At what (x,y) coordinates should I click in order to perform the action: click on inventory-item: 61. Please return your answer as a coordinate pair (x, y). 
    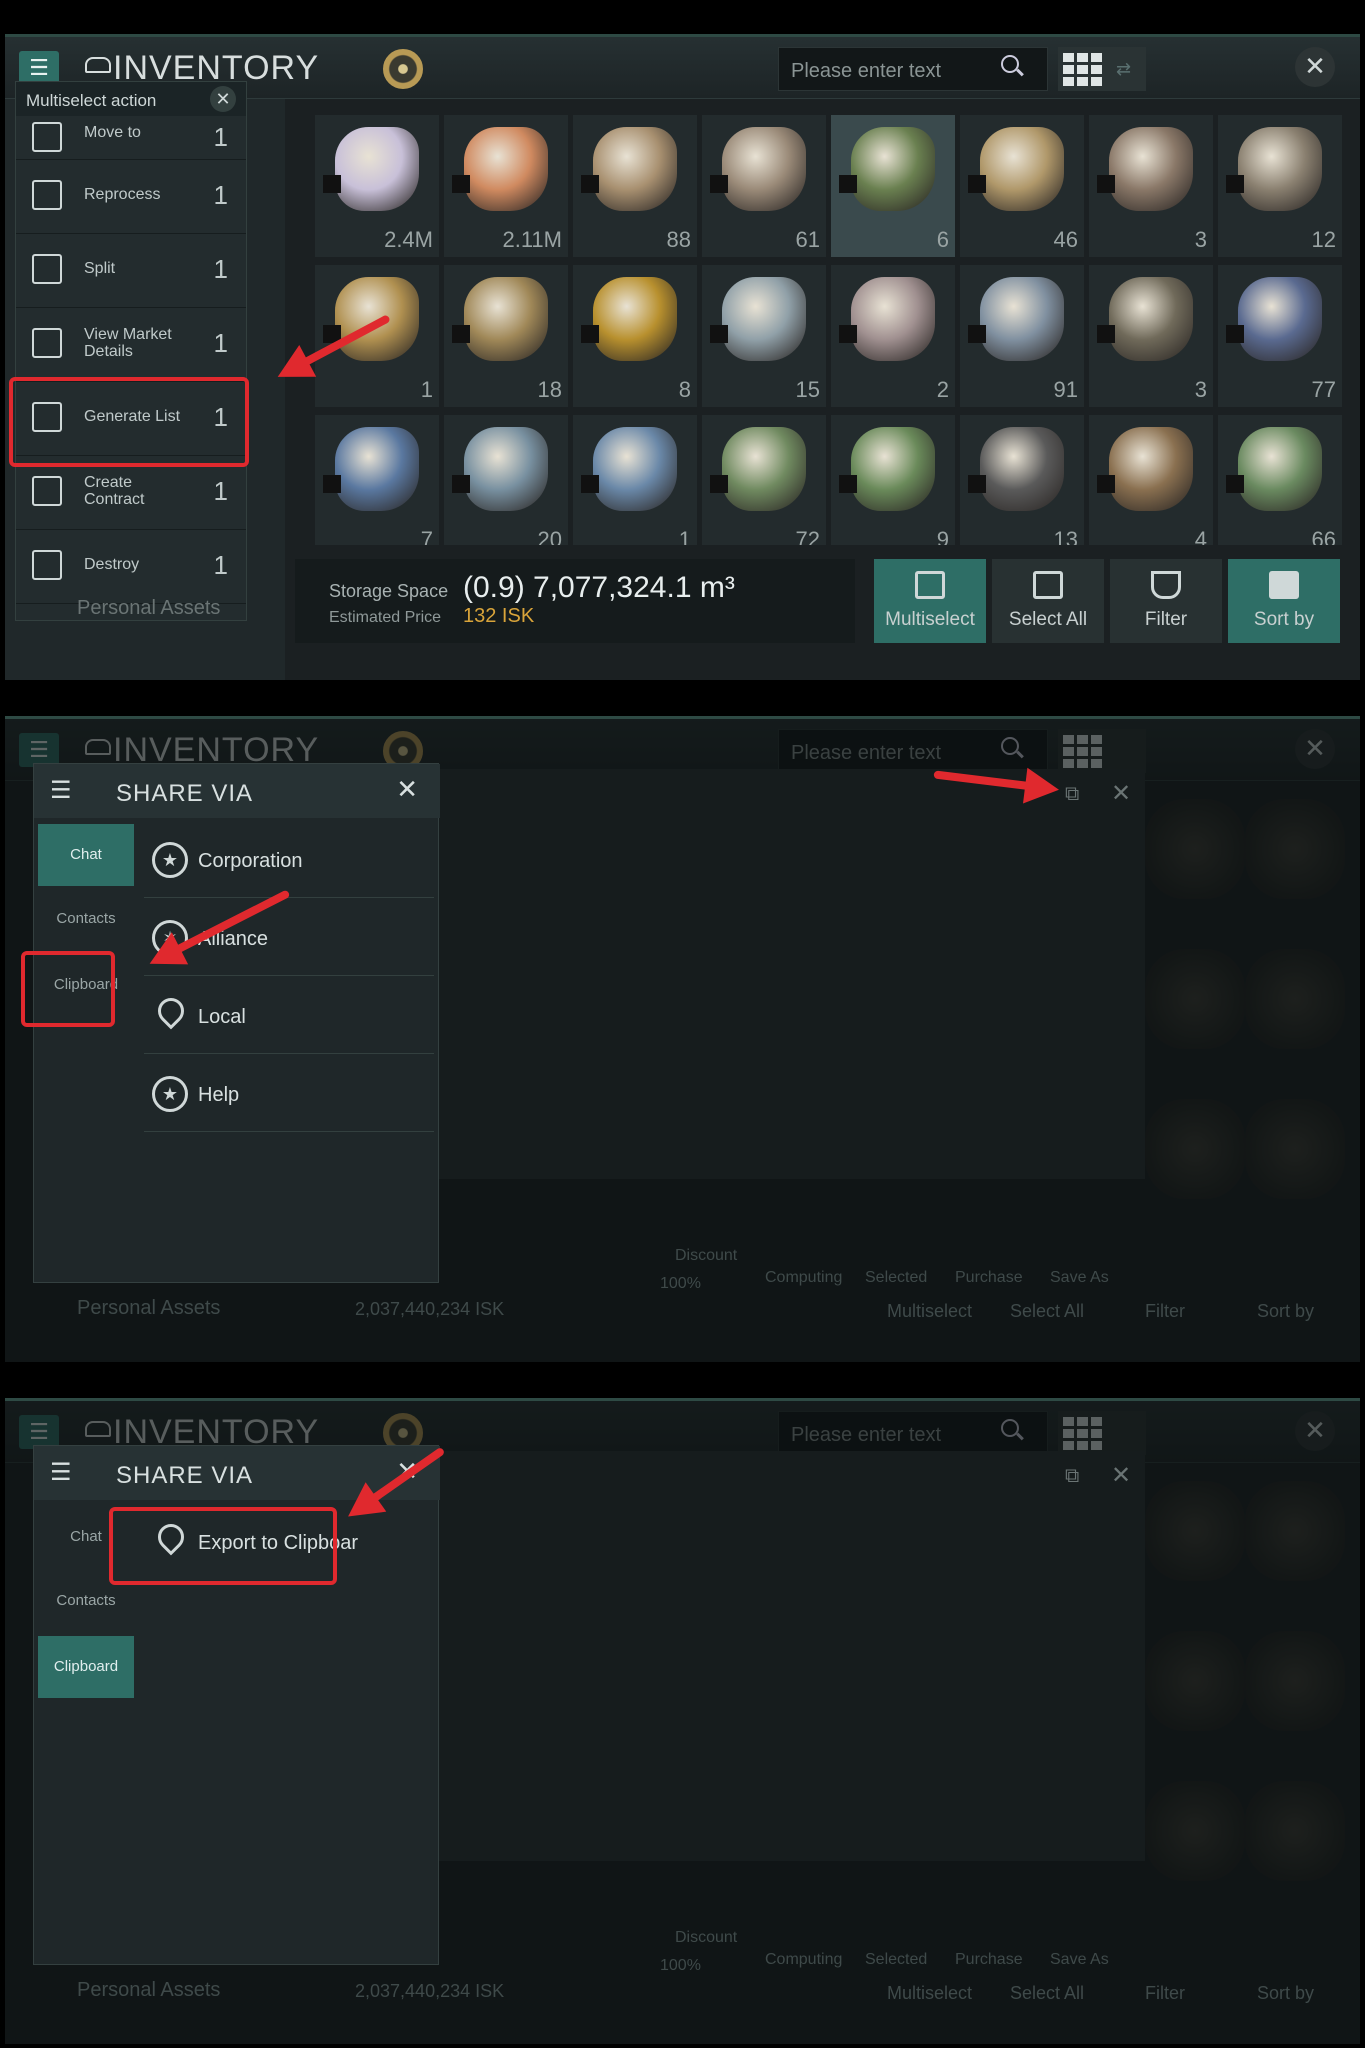
    Looking at the image, I should click on (764, 186).